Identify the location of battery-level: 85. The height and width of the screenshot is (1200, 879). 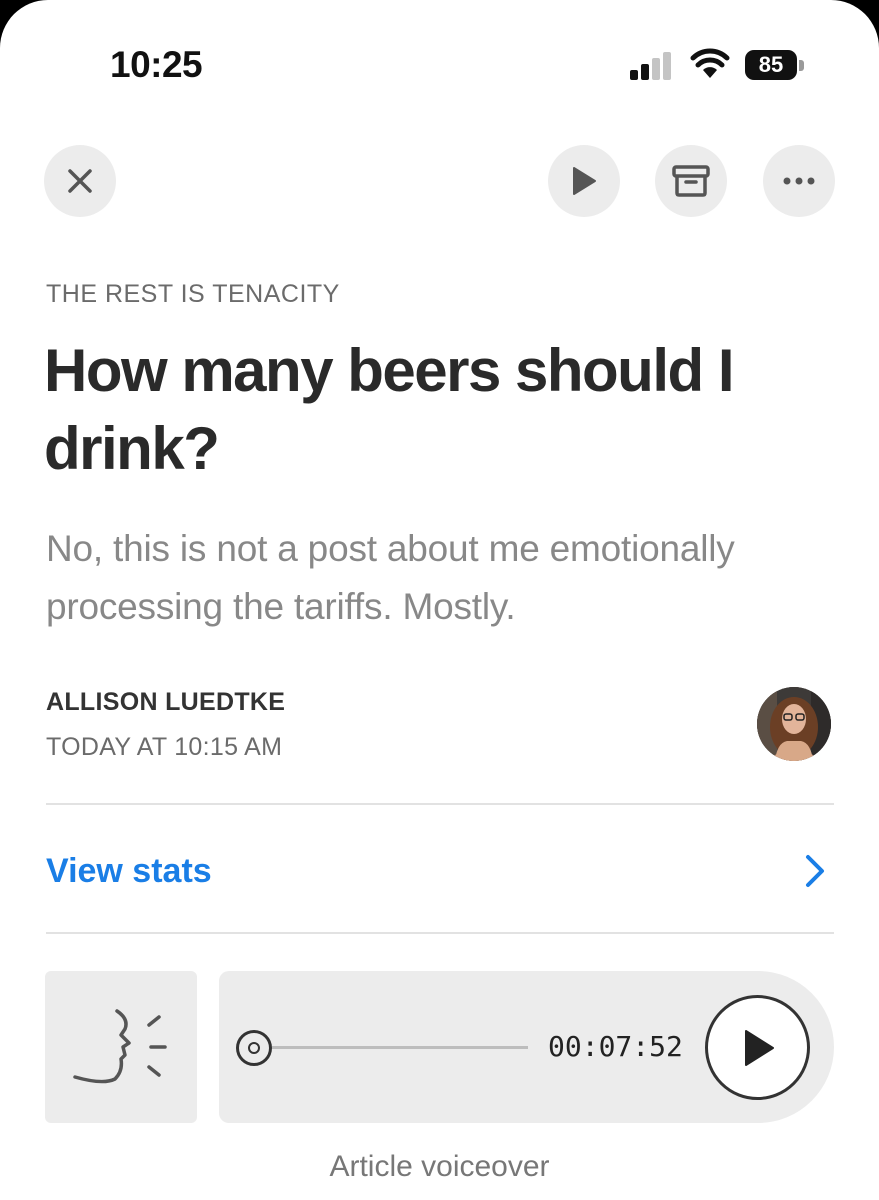
(771, 65).